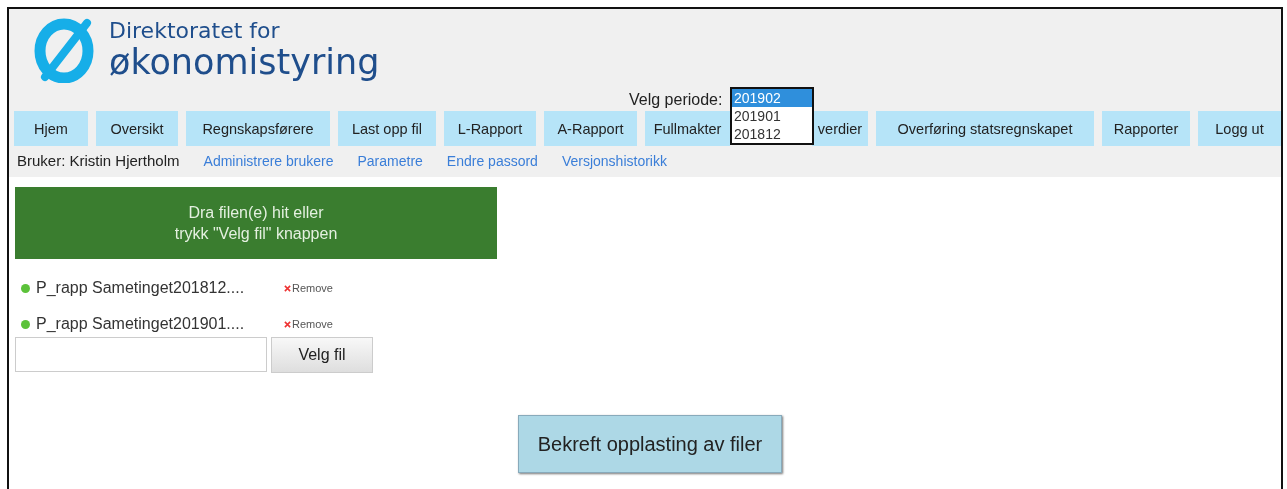 The image size is (1287, 489). I want to click on nav-tab: Logg ut, so click(1239, 128).